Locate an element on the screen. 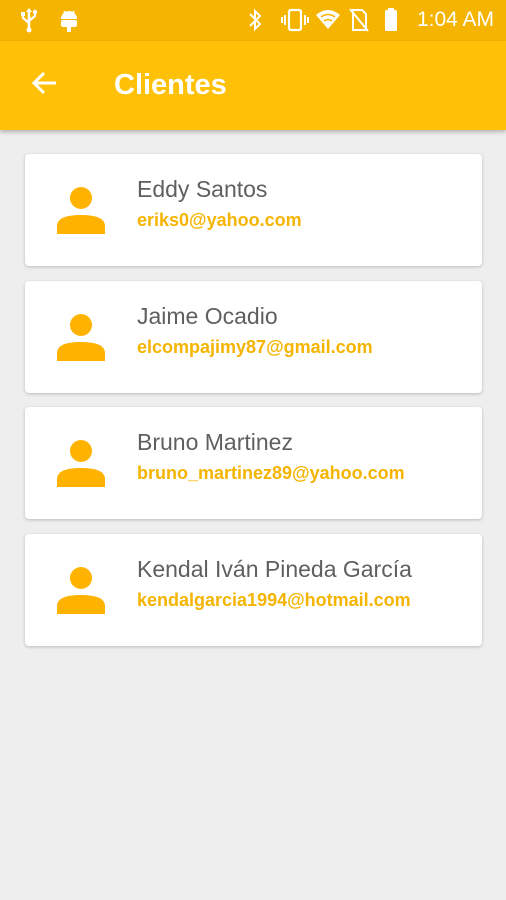 The image size is (506, 900). back-button is located at coordinates (44, 85).